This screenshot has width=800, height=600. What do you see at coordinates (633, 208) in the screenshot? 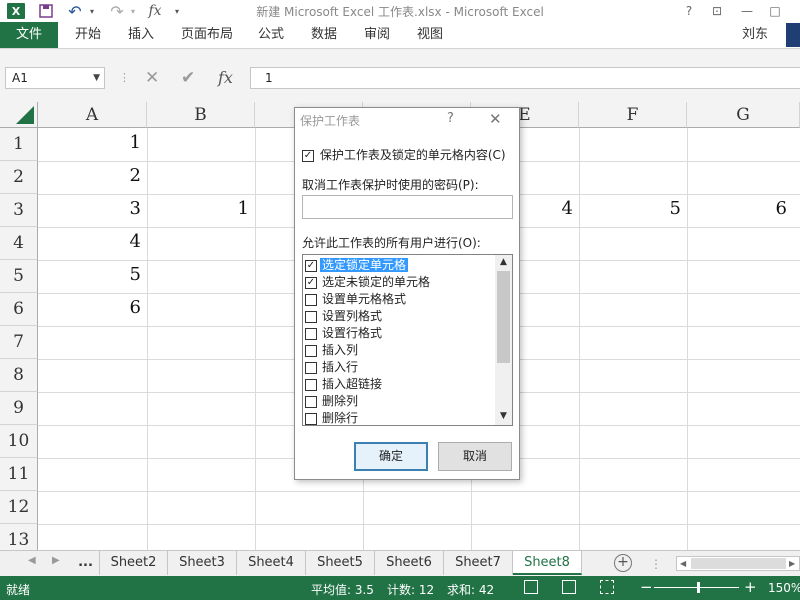
I see `cell-f3: 5` at bounding box center [633, 208].